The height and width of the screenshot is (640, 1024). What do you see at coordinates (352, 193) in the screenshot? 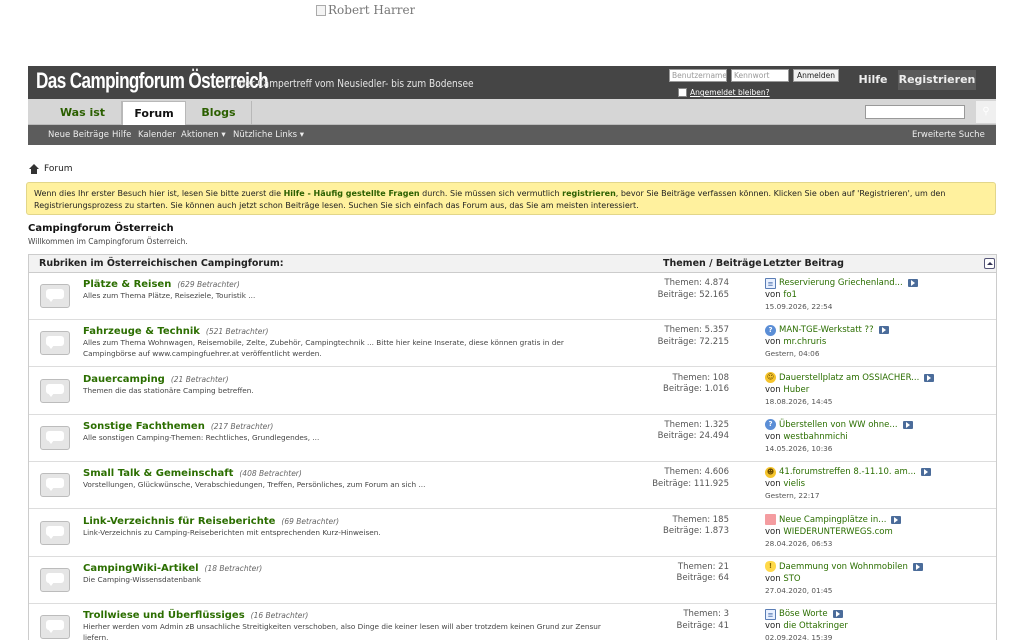
I see `faq-link: Hilfe - Häufig gestellte Fragen` at bounding box center [352, 193].